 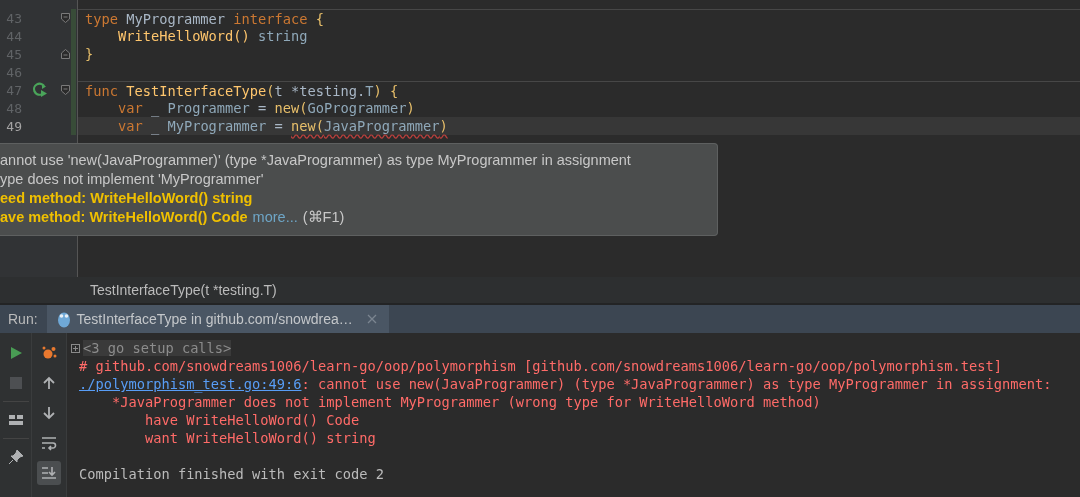 I want to click on tooltip-text: ave method: WriteHelloWord() Code, so click(x=124, y=216).